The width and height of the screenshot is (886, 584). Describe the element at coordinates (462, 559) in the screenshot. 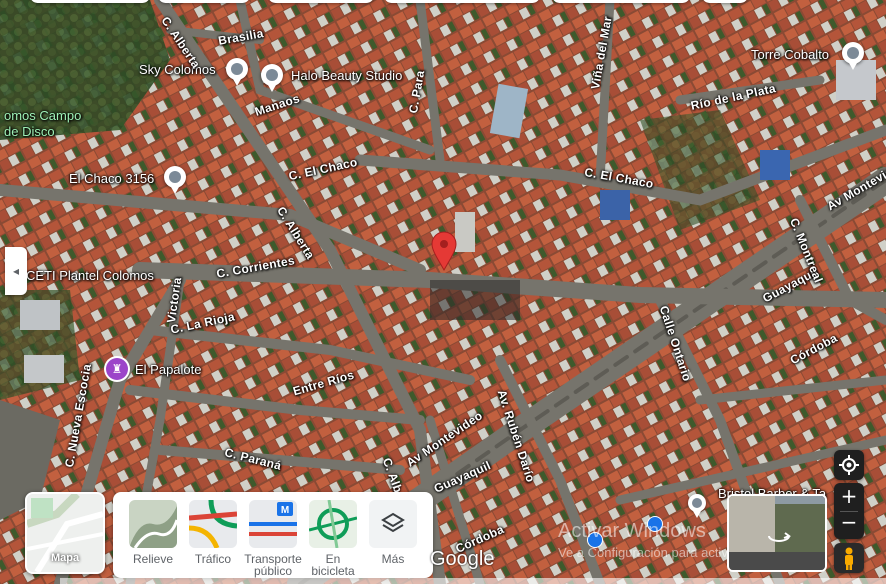

I see `google-logo: Google` at that location.